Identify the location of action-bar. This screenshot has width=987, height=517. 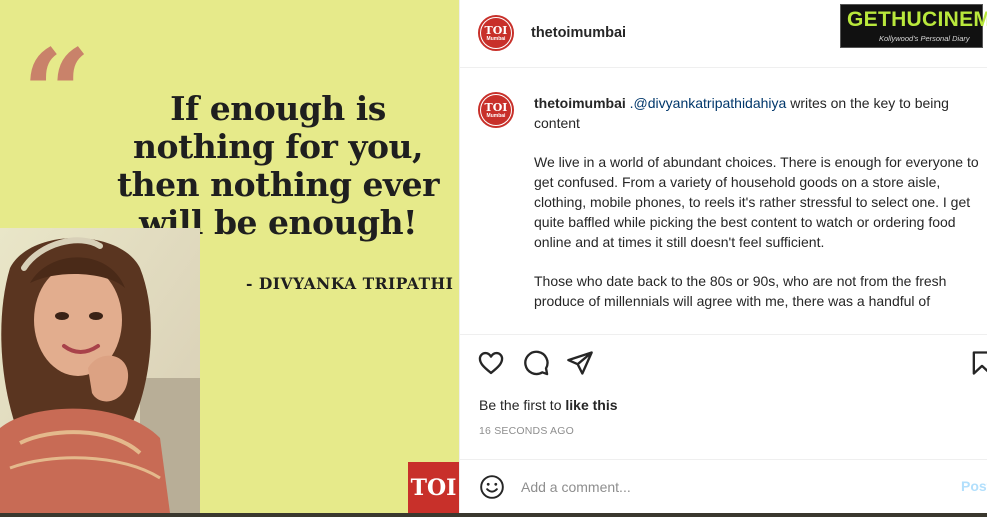
(723, 364).